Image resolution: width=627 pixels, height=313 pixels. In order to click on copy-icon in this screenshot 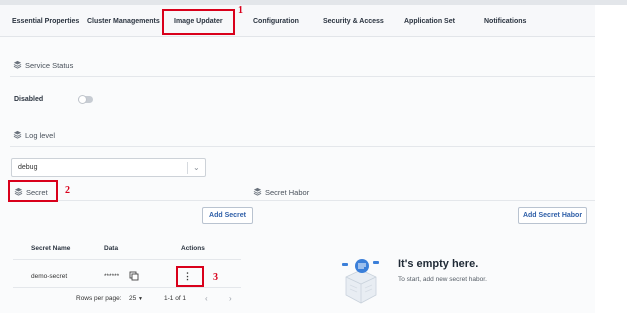, I will do `click(134, 276)`.